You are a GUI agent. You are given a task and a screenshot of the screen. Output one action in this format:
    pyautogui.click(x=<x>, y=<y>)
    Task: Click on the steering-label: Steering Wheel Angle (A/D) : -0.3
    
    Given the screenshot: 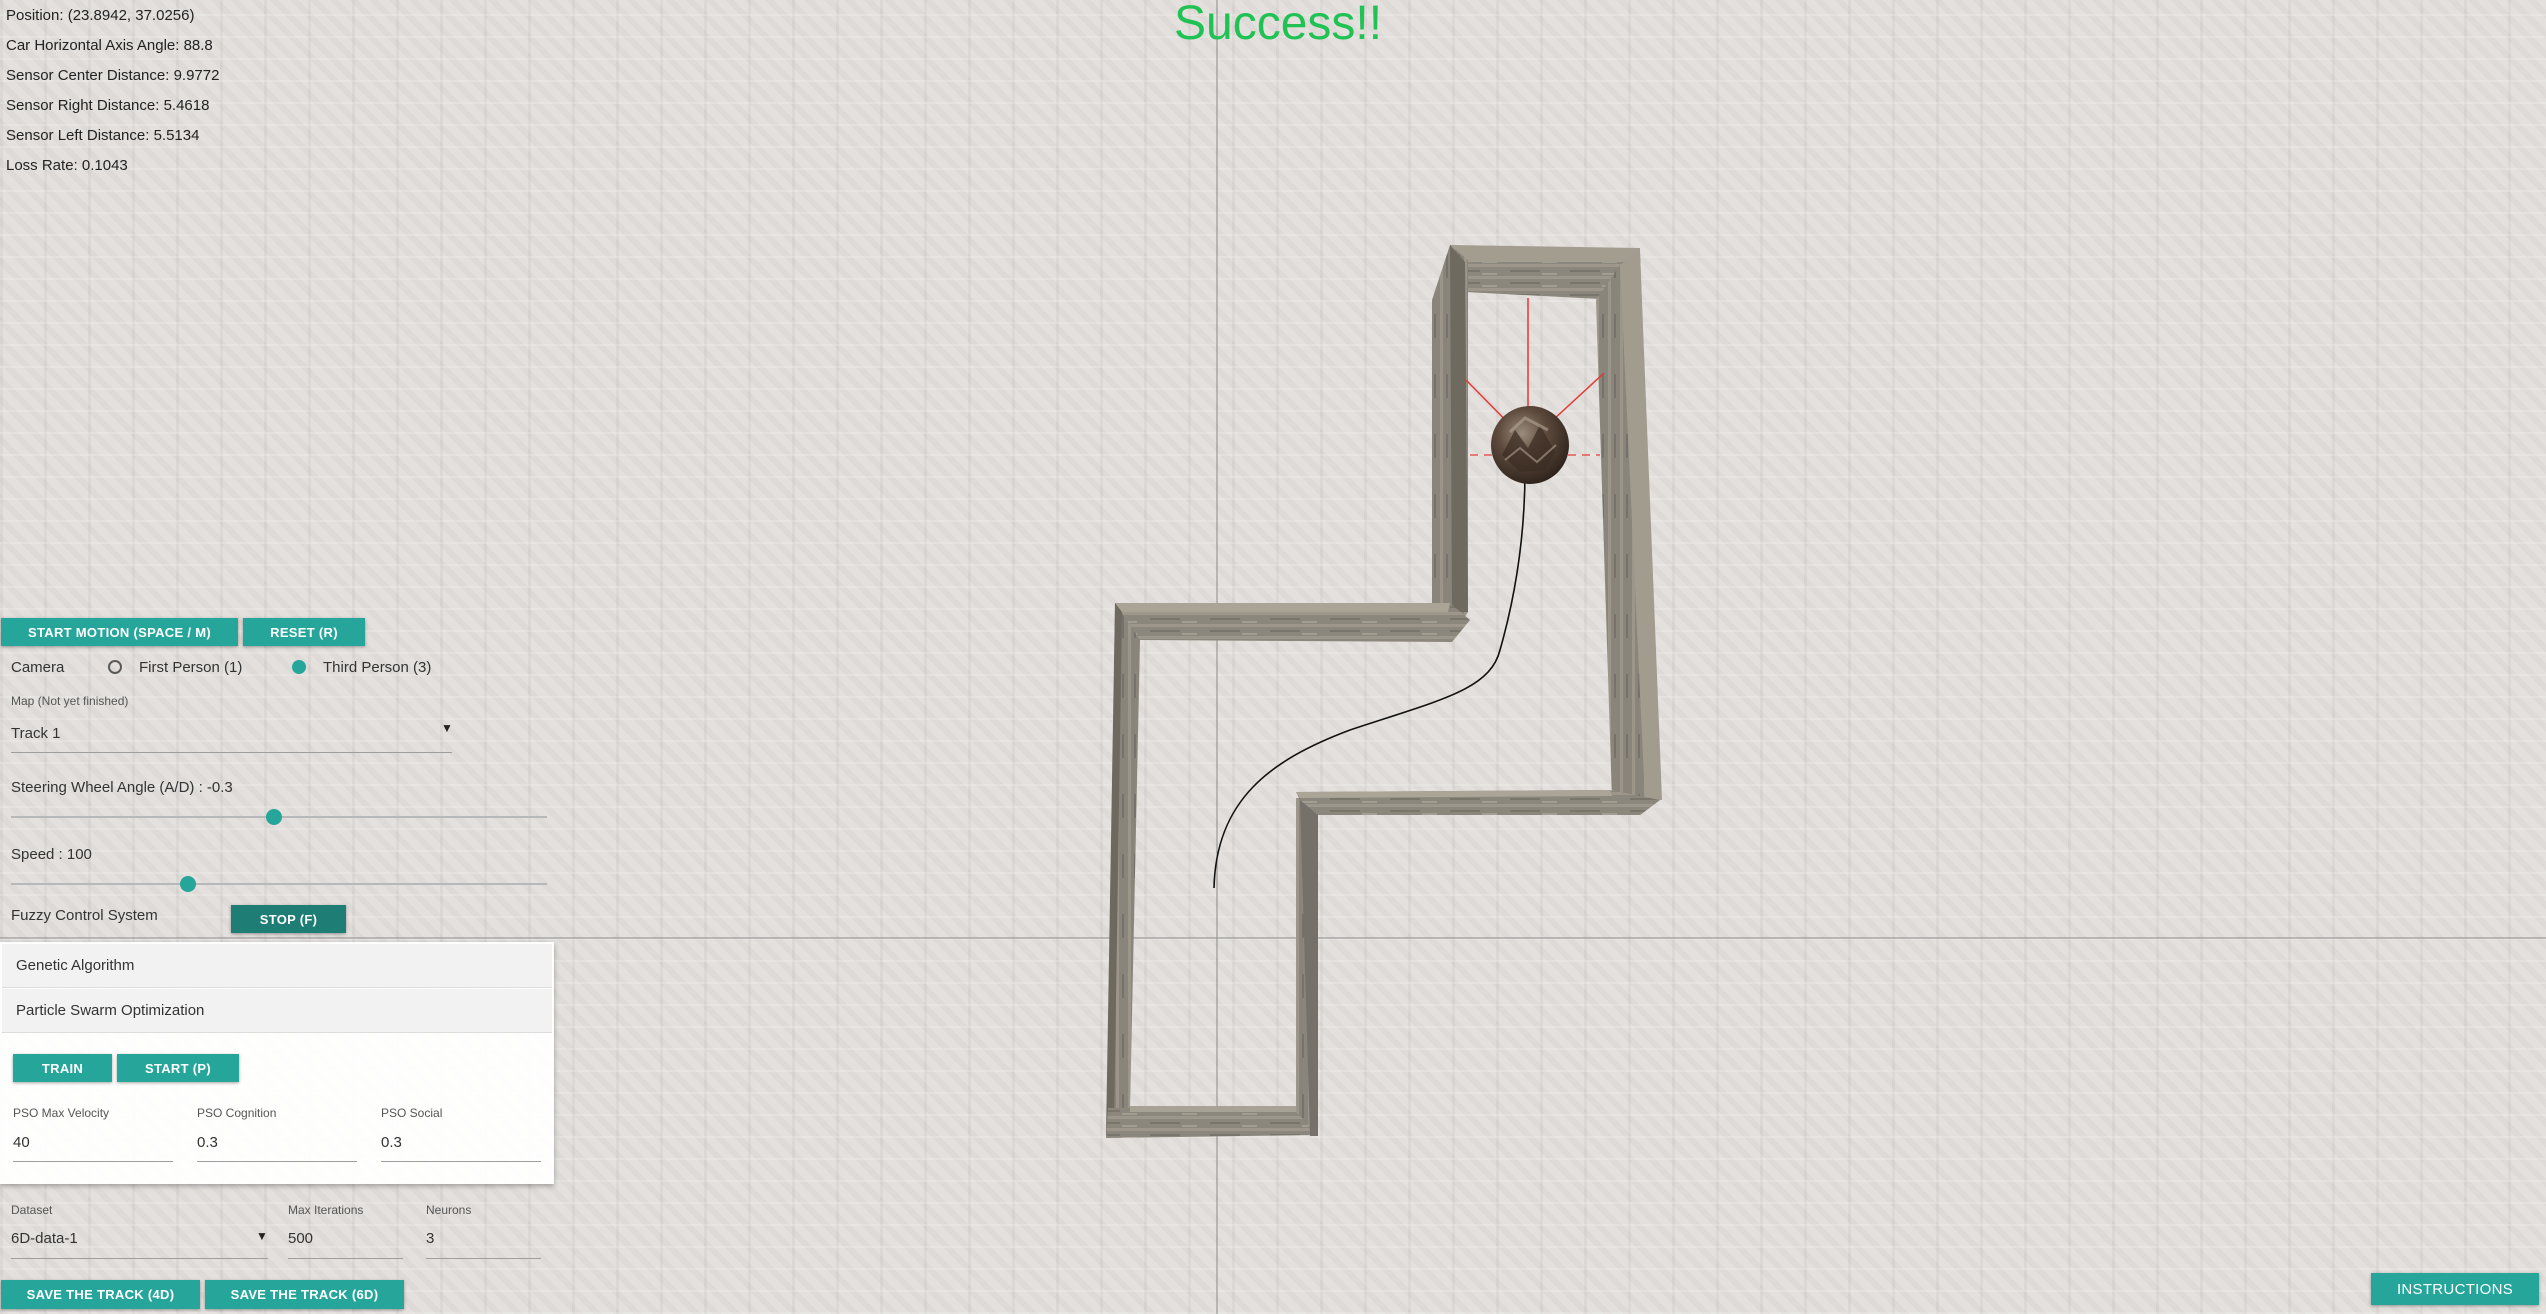 What is the action you would take?
    pyautogui.click(x=122, y=787)
    